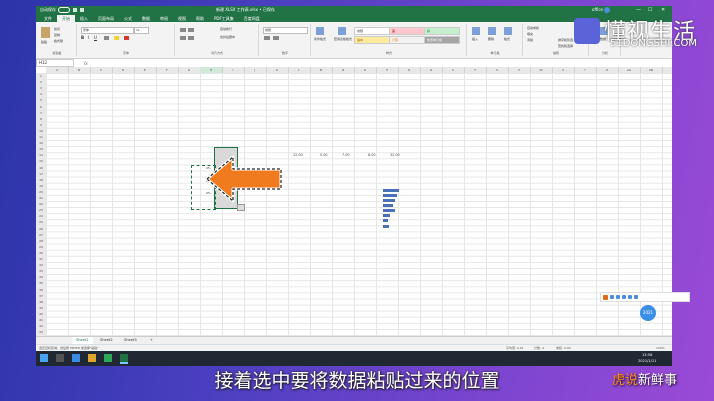 This screenshot has height=401, width=714. I want to click on font-name-select: 宋体, so click(107, 30).